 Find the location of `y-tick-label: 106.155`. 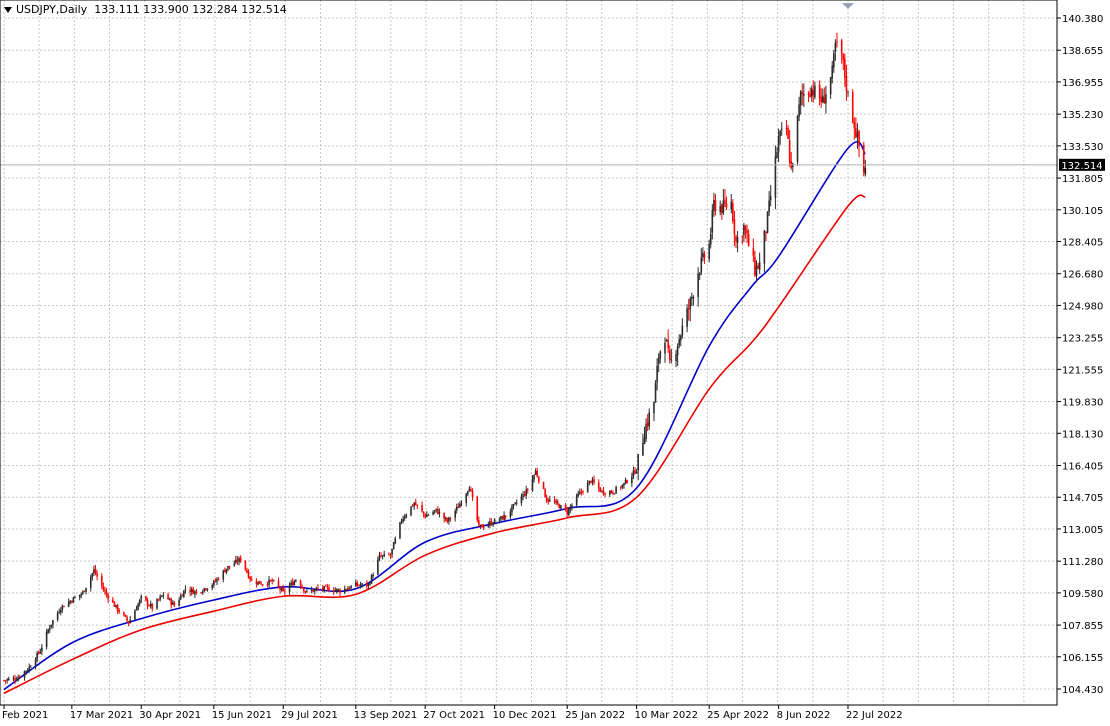

y-tick-label: 106.155 is located at coordinates (1082, 658).